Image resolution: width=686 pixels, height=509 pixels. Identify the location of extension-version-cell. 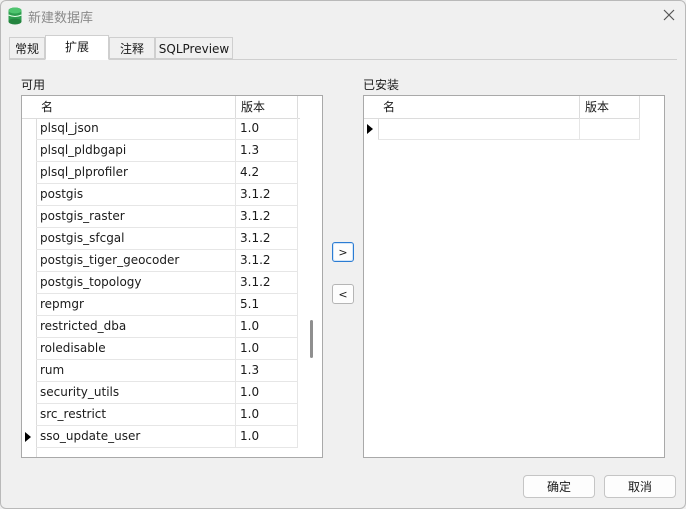
(610, 129).